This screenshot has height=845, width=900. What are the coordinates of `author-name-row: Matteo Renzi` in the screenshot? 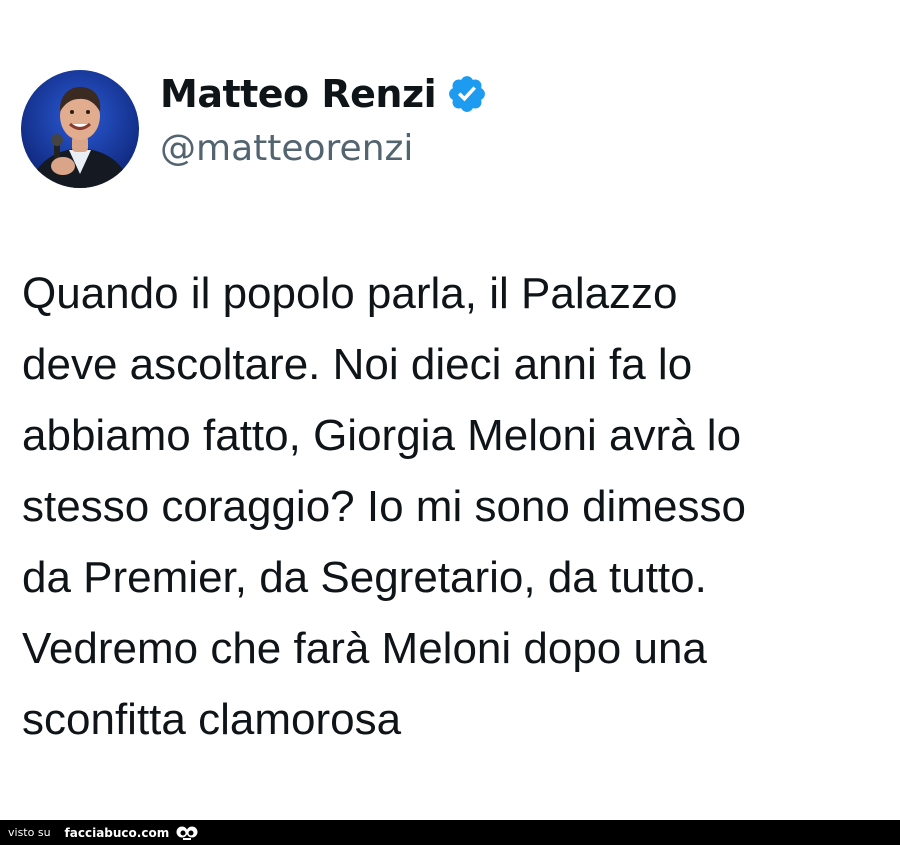 It's located at (324, 94).